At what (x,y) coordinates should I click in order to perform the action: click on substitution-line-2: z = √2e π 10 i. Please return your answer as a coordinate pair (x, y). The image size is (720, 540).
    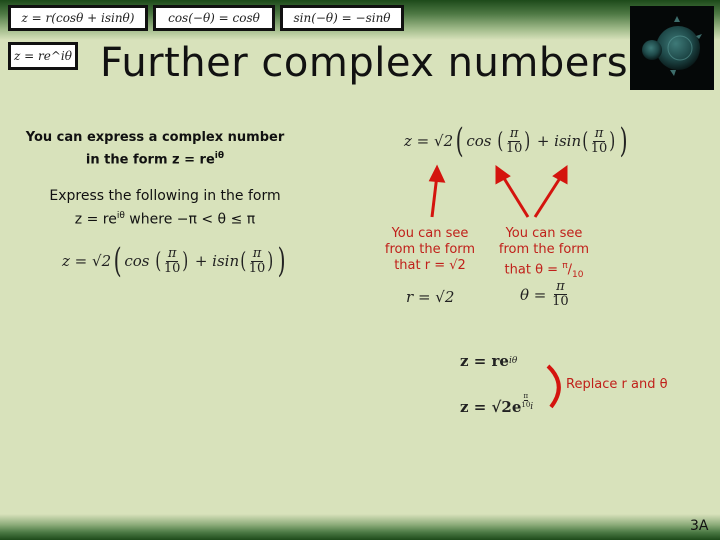
    Looking at the image, I should click on (497, 404).